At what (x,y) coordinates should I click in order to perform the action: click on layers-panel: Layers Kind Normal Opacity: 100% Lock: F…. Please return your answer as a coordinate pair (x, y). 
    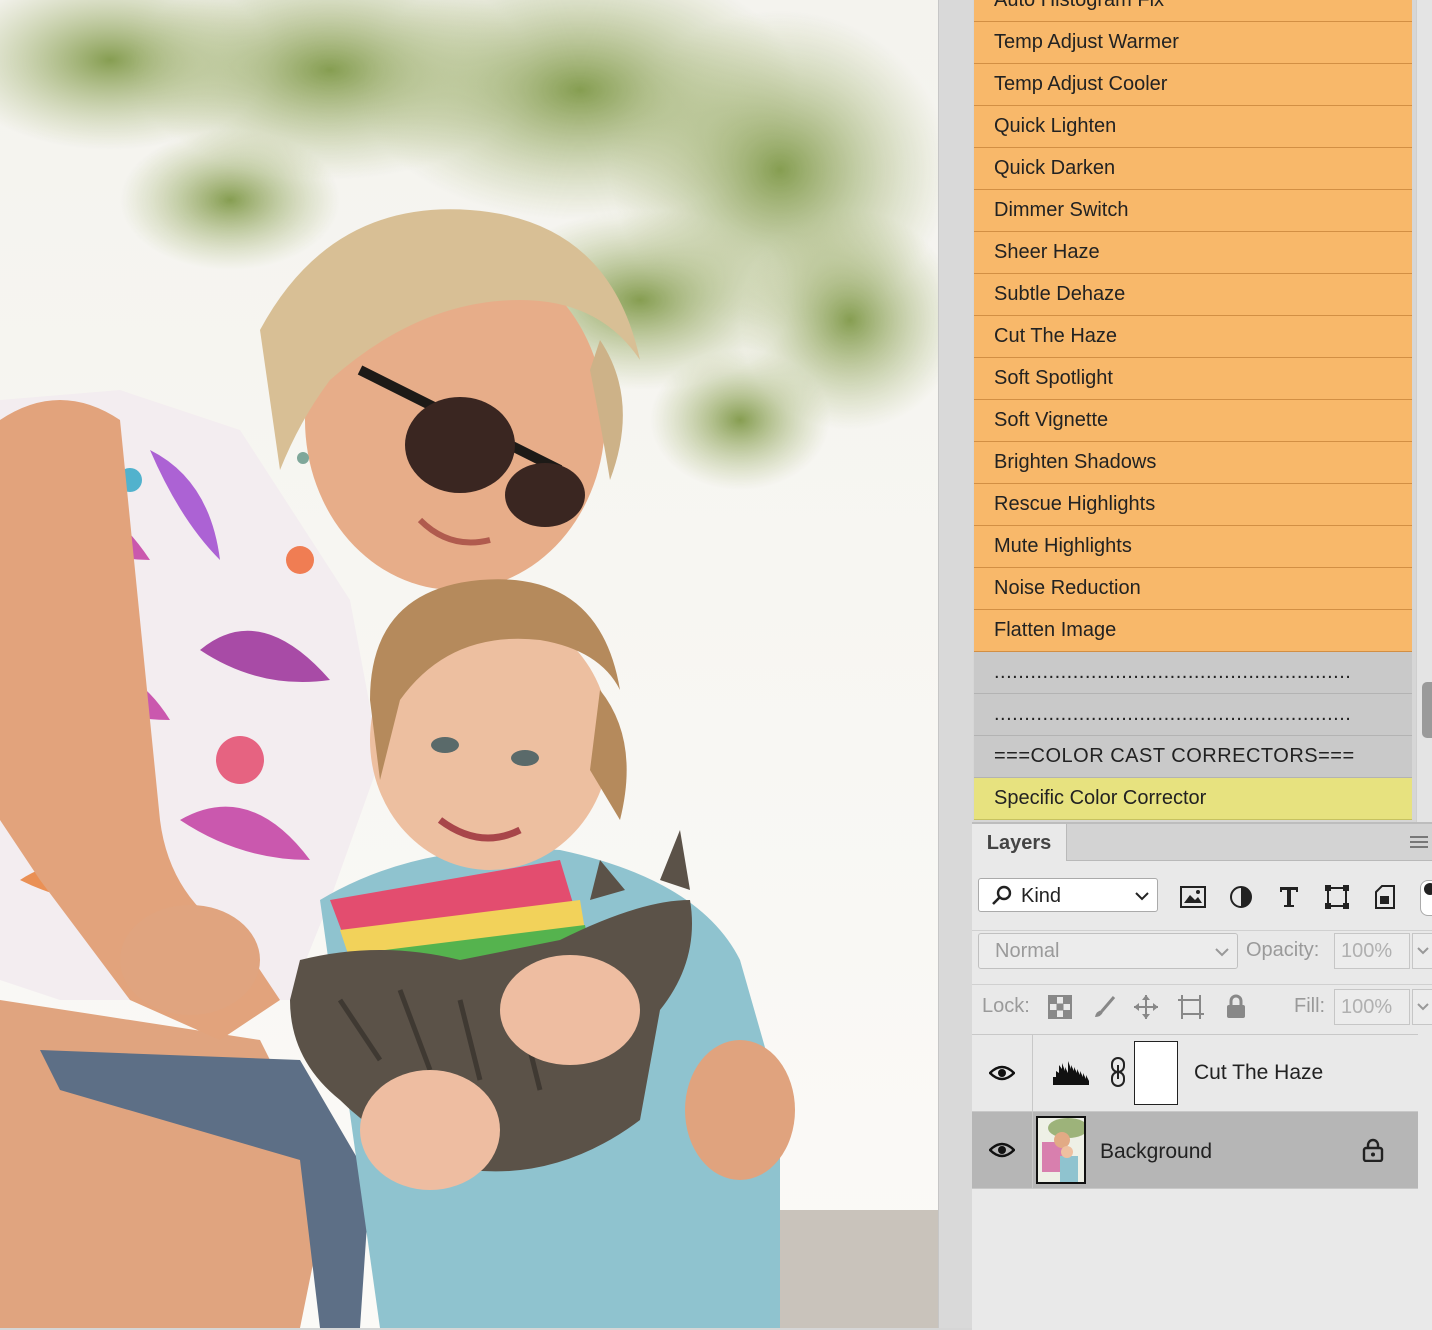
    Looking at the image, I should click on (1202, 1076).